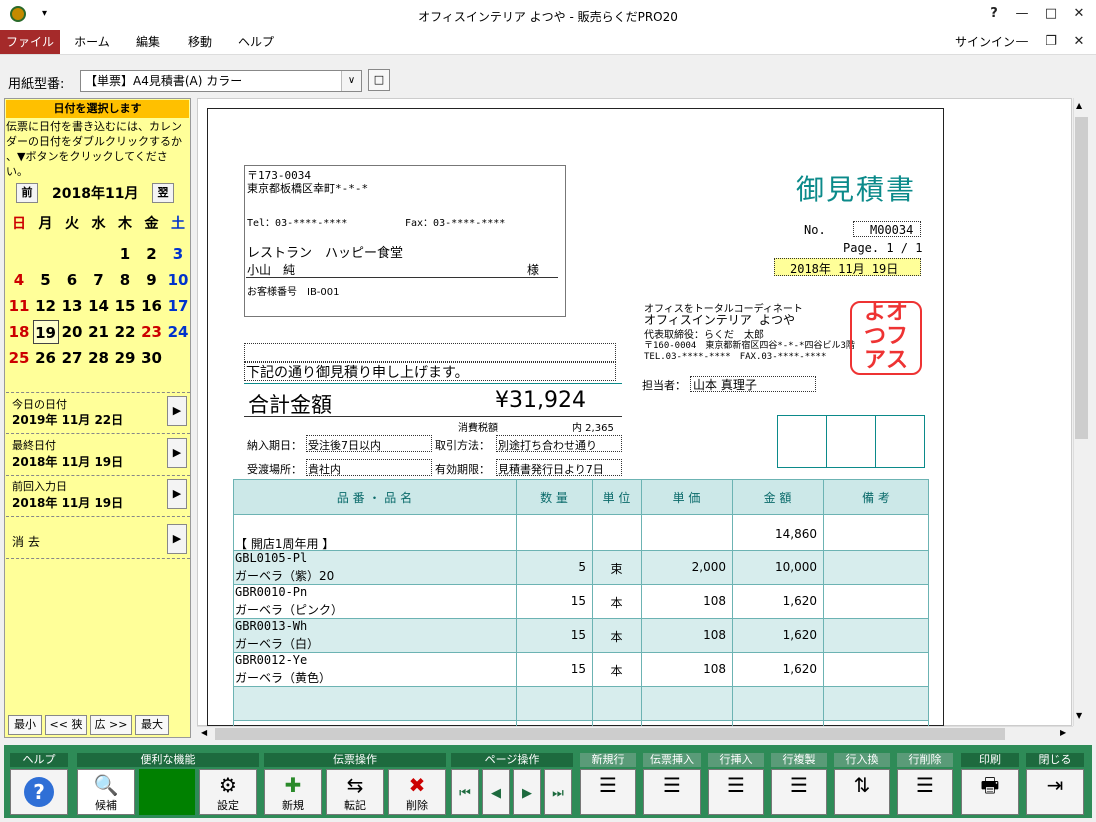  Describe the element at coordinates (1051, 43) in the screenshot. I see `doc-restore-button: ❐` at that location.